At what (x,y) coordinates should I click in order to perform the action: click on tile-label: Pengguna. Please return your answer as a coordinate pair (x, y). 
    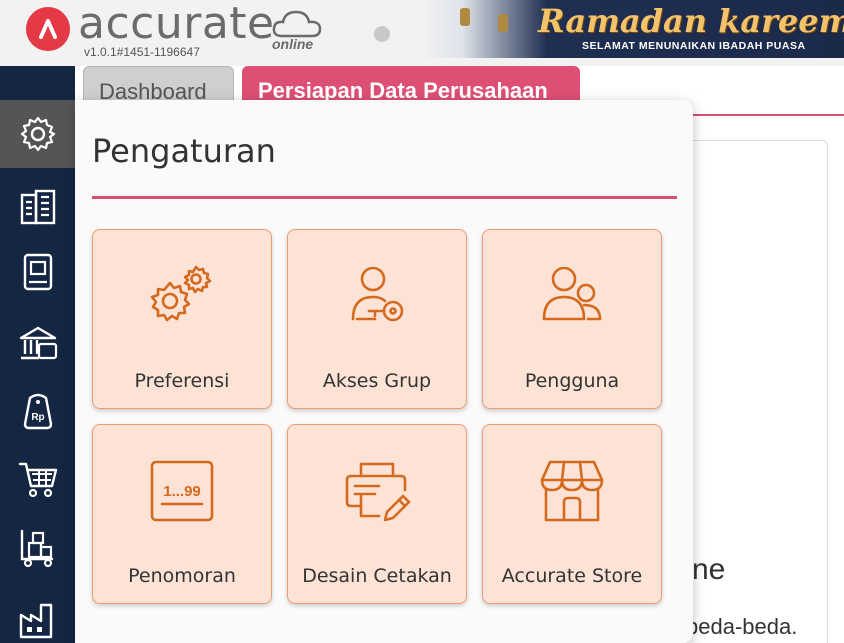
    Looking at the image, I should click on (572, 381).